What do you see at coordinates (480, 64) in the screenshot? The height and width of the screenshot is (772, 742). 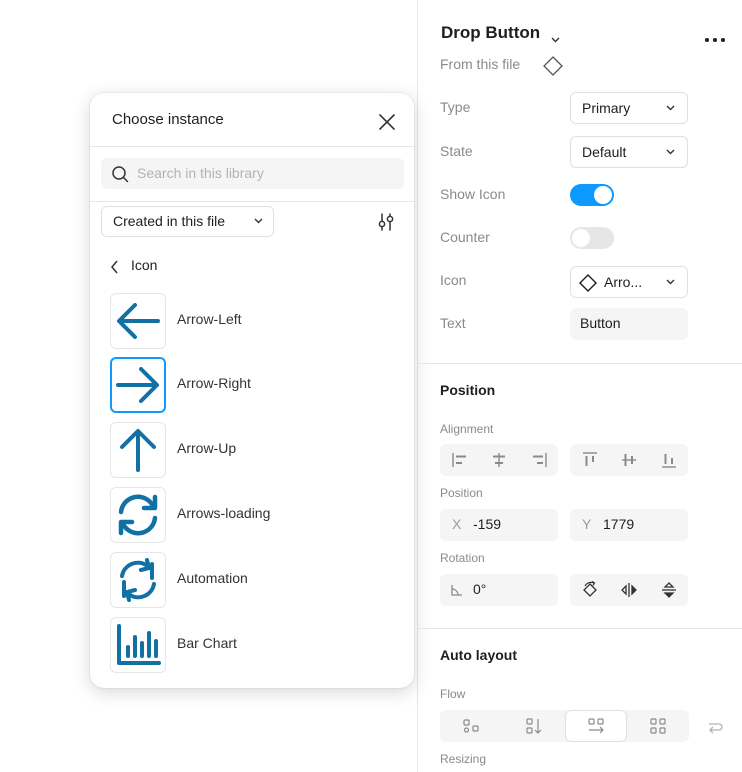 I see `component-source: From this file` at bounding box center [480, 64].